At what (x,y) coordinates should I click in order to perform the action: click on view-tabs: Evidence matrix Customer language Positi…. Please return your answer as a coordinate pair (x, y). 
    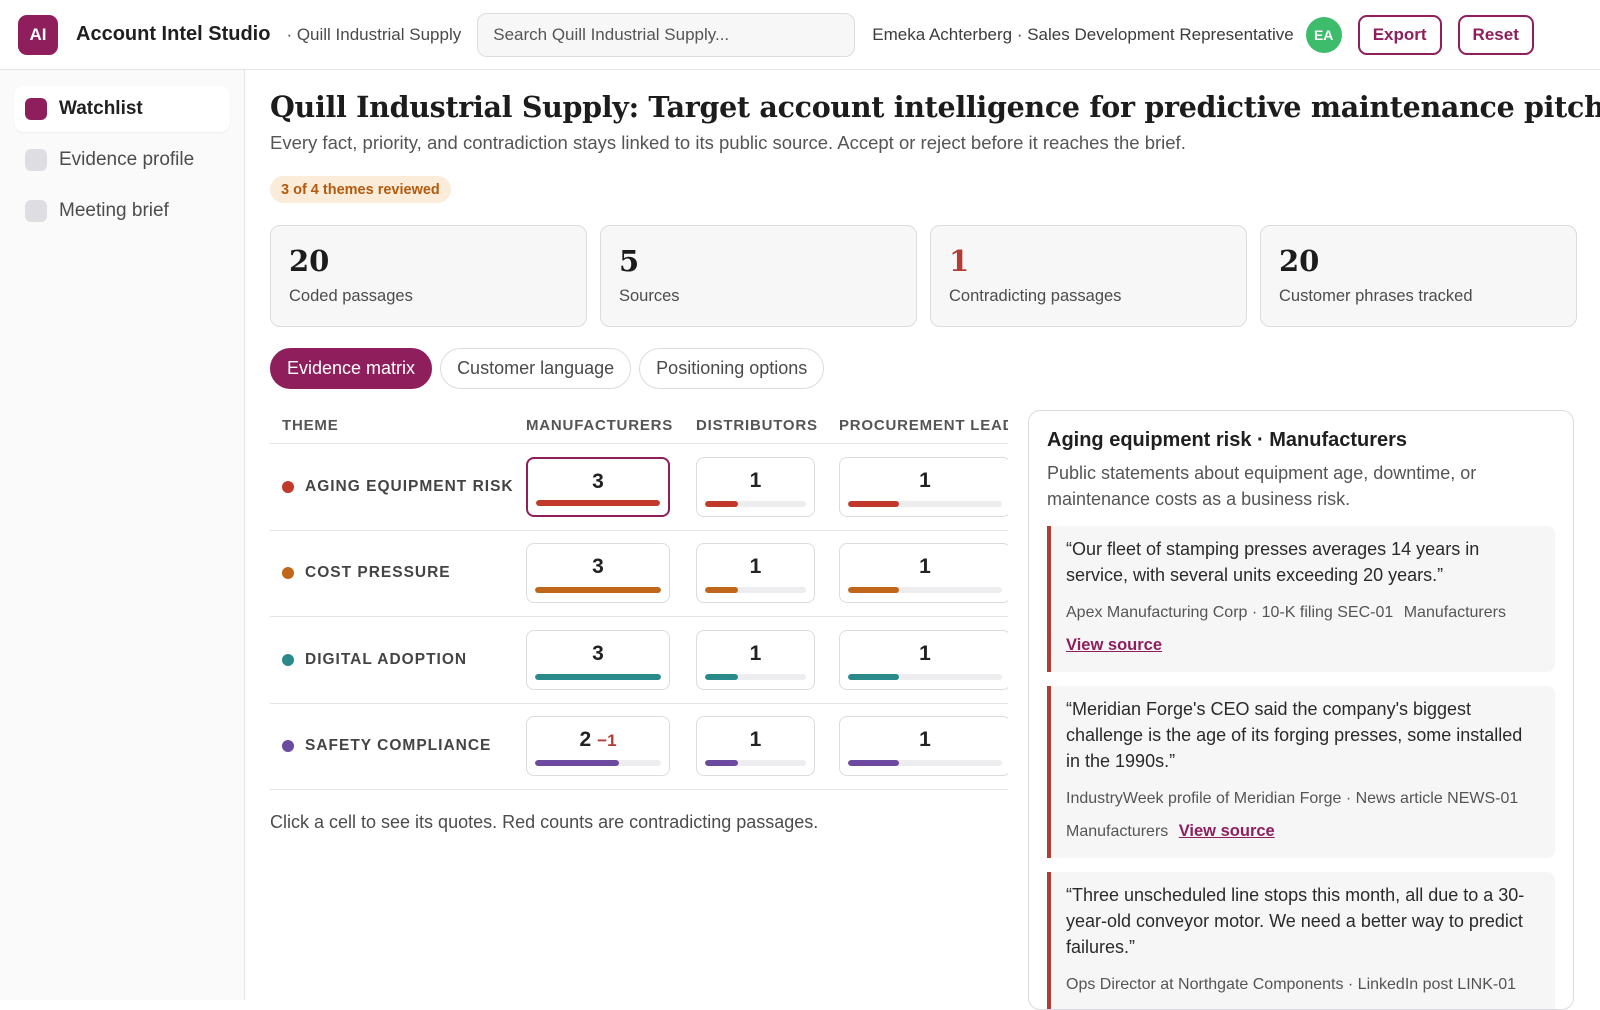
    Looking at the image, I should click on (547, 368).